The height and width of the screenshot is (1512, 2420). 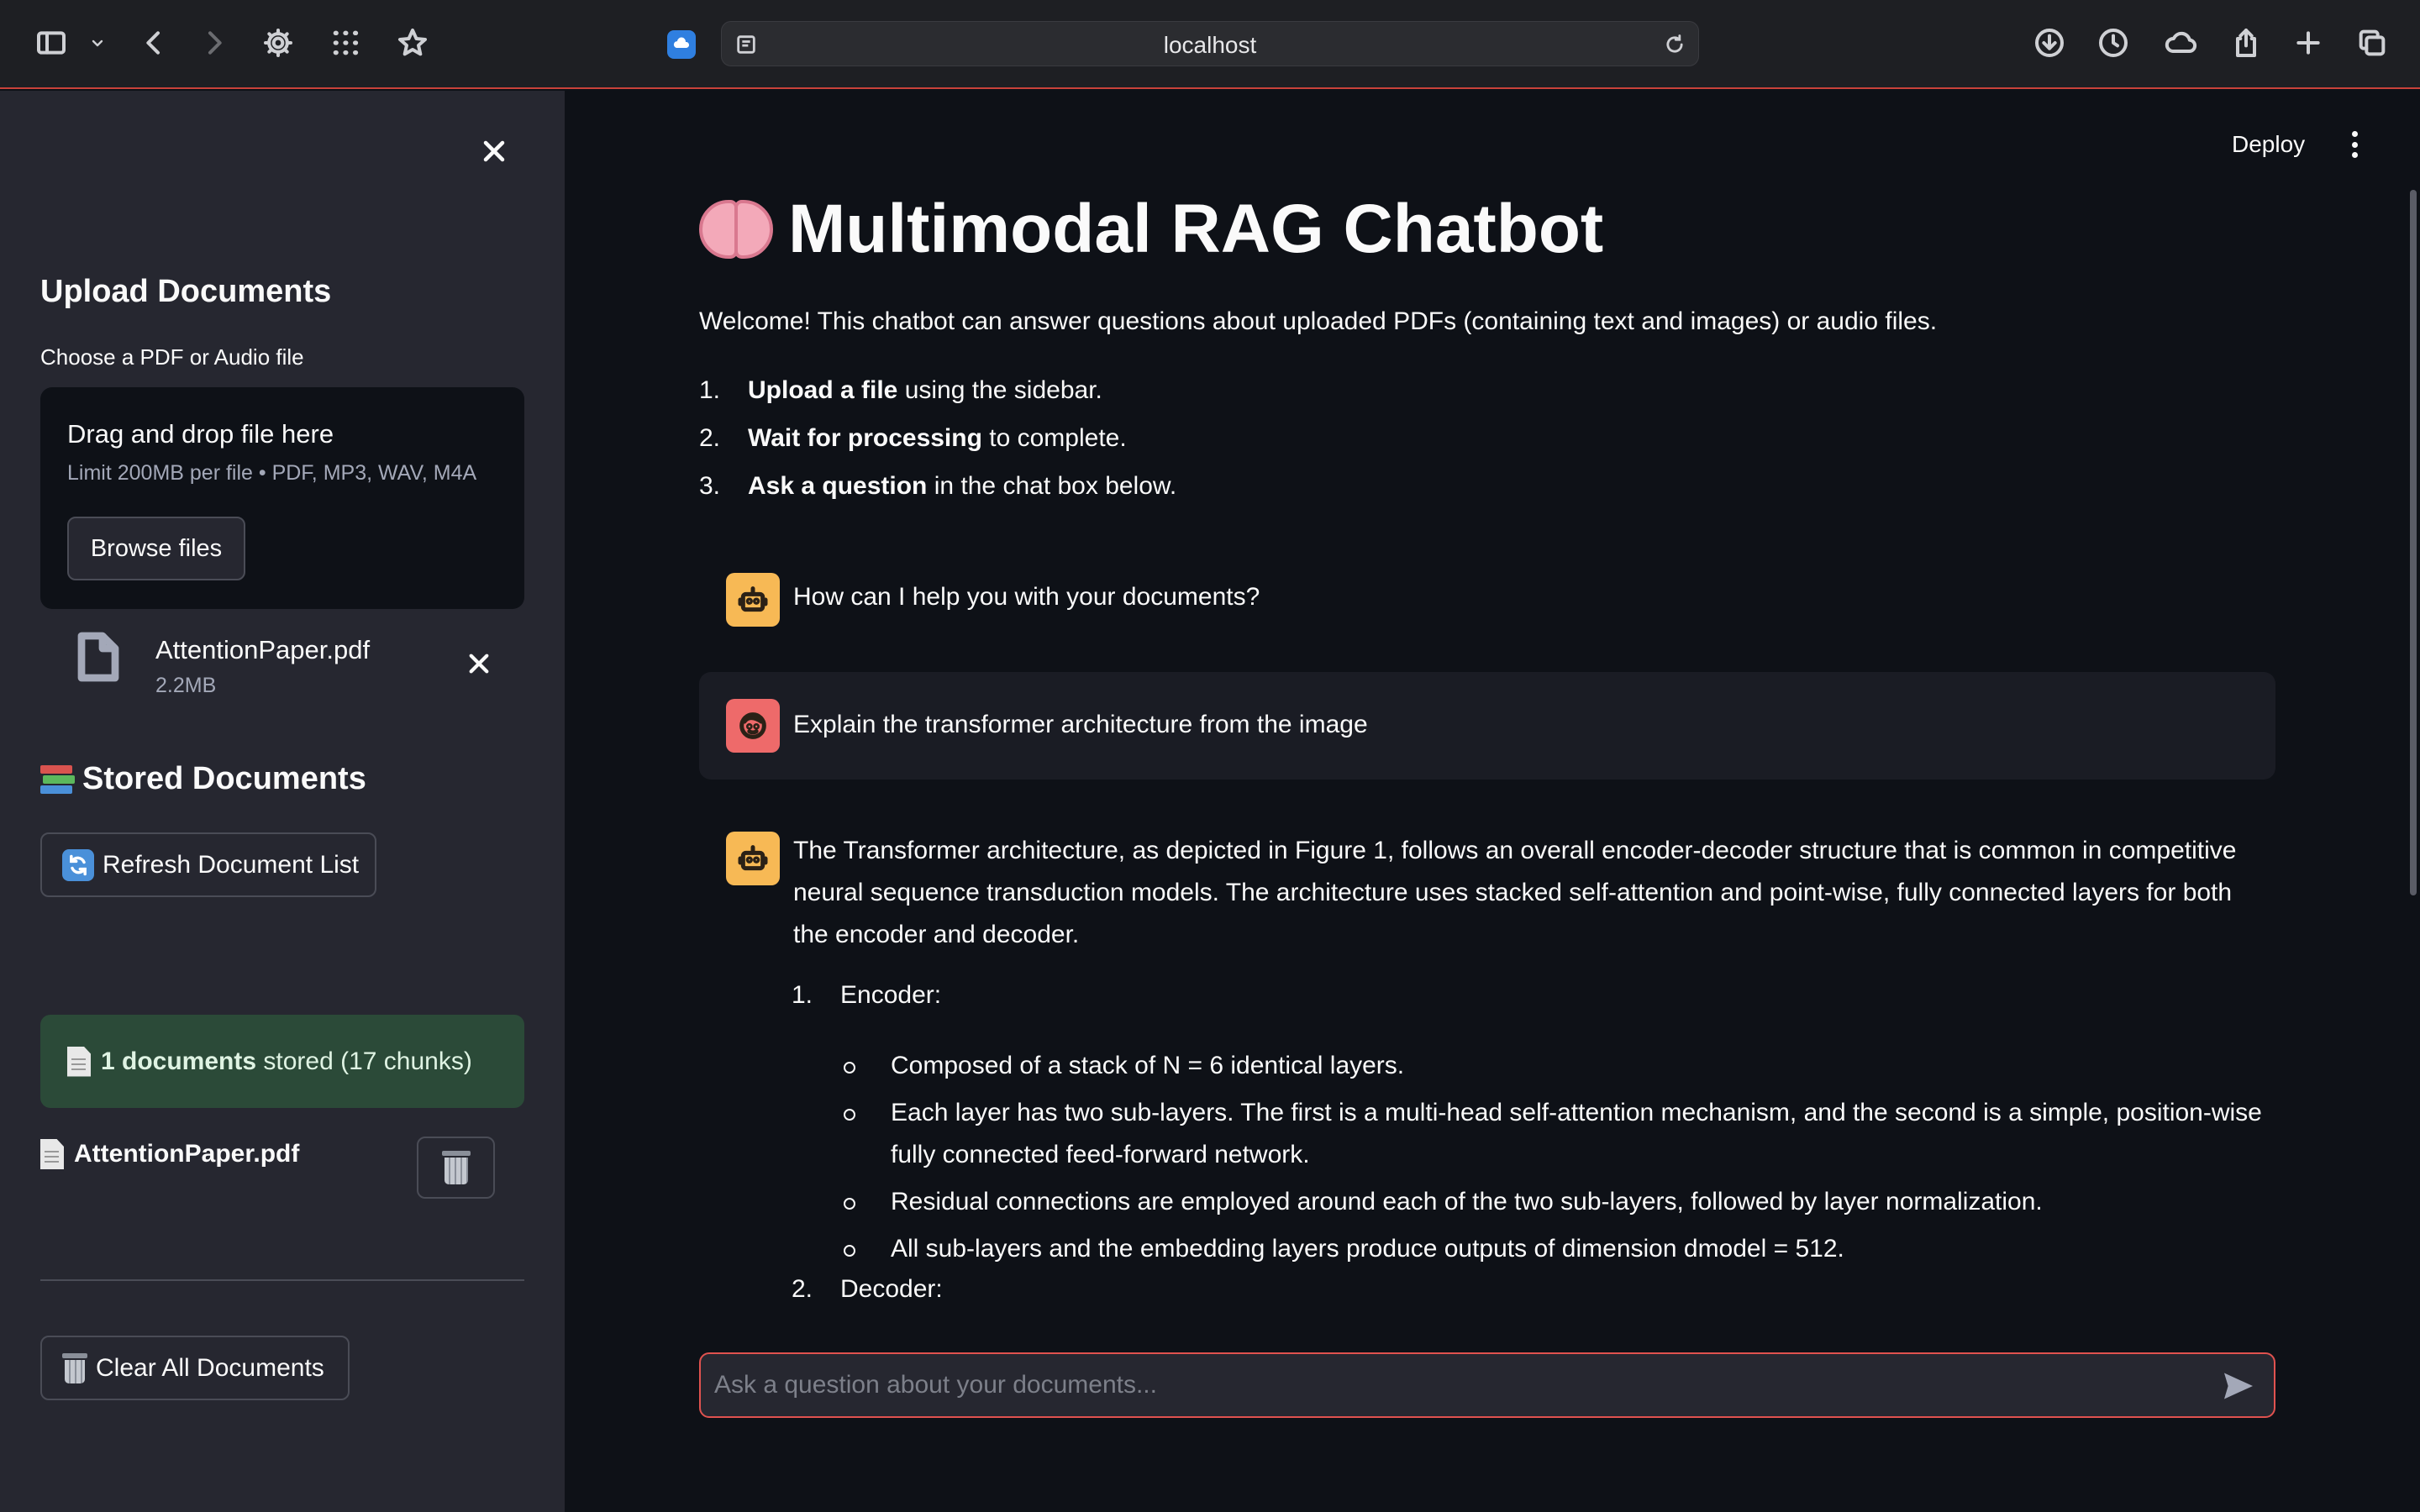 What do you see at coordinates (2113, 43) in the screenshot?
I see `history-icon` at bounding box center [2113, 43].